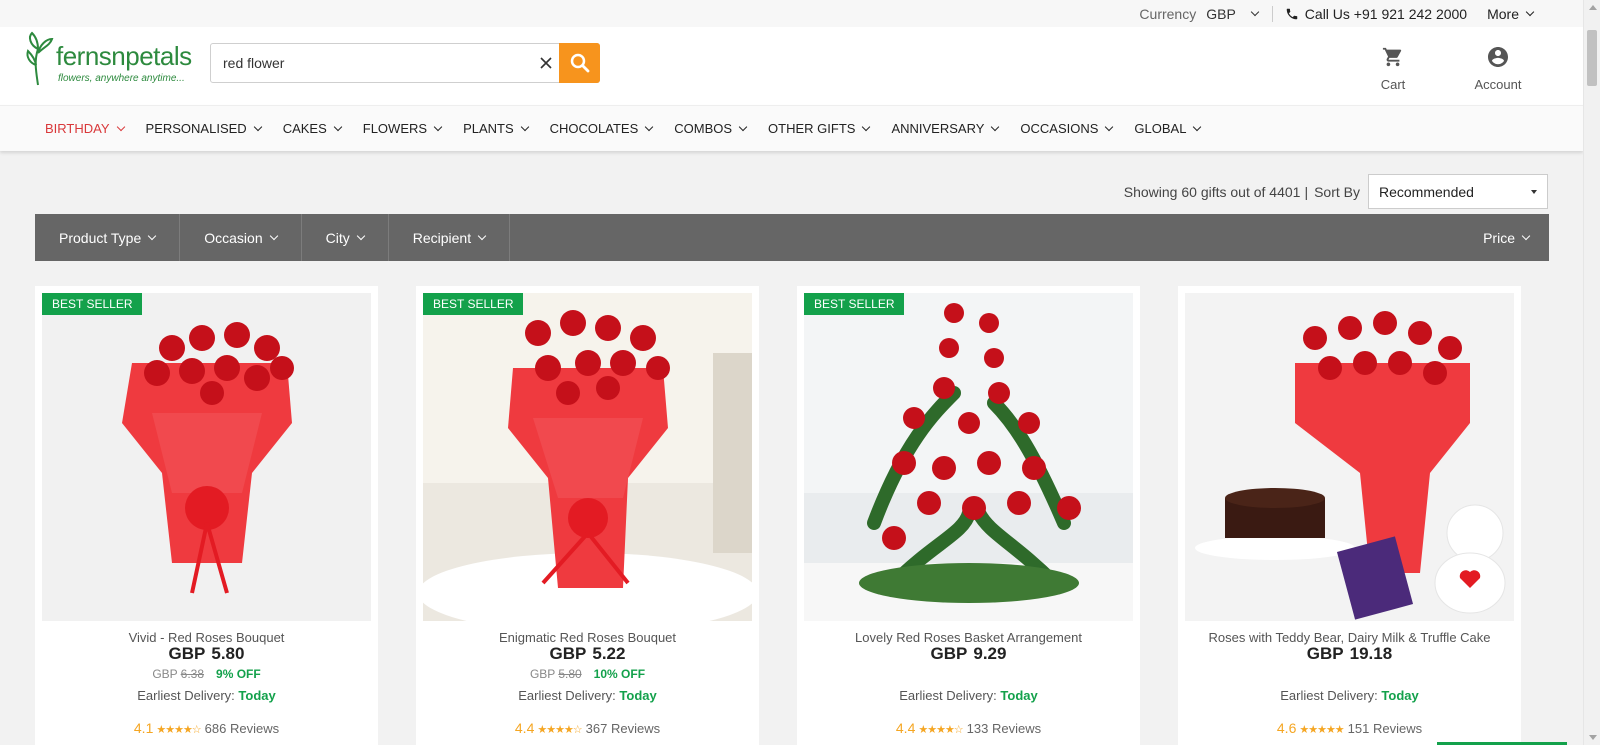 This screenshot has width=1600, height=745. What do you see at coordinates (703, 128) in the screenshot?
I see `nav-item-label: COMBOS` at bounding box center [703, 128].